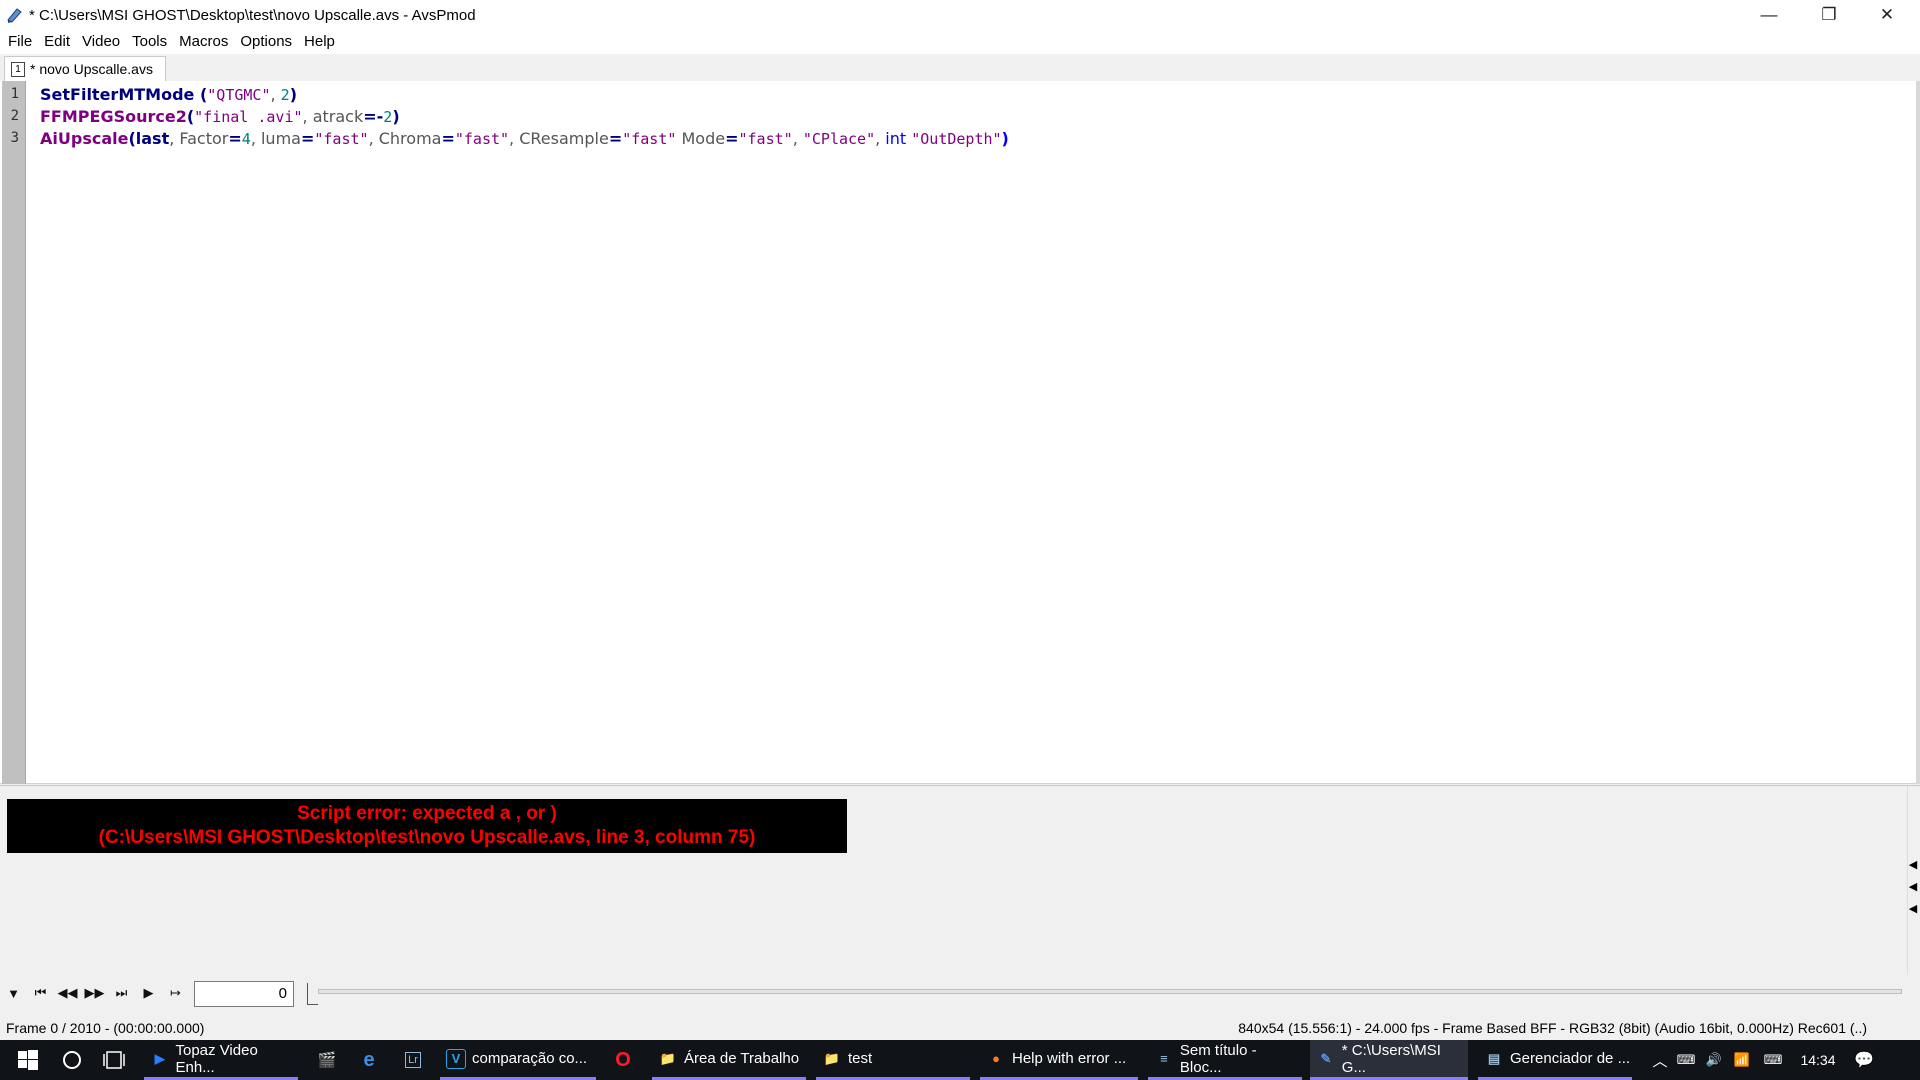  What do you see at coordinates (57, 42) in the screenshot?
I see `menu-edit: Edit` at bounding box center [57, 42].